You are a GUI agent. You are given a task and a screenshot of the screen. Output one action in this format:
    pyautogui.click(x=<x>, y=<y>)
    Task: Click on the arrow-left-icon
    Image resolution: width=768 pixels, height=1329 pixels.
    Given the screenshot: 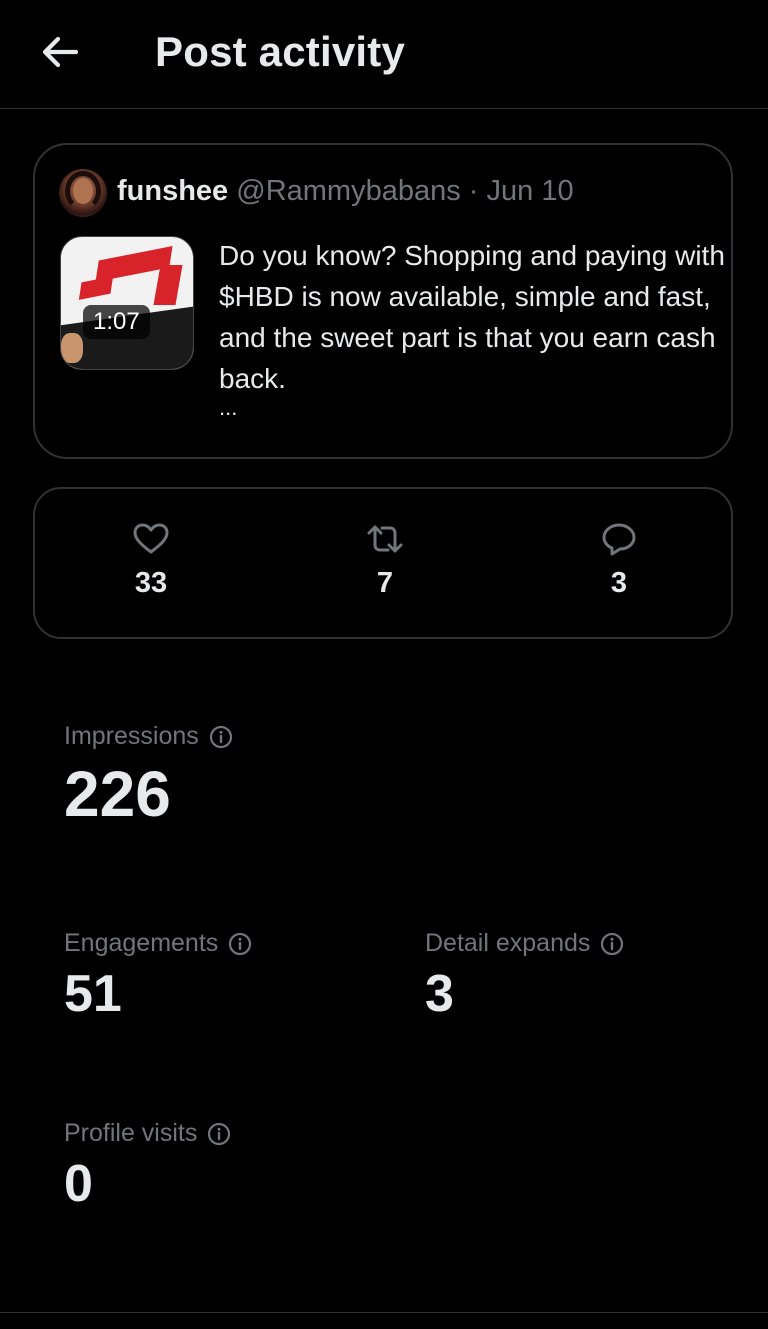 What is the action you would take?
    pyautogui.click(x=60, y=52)
    